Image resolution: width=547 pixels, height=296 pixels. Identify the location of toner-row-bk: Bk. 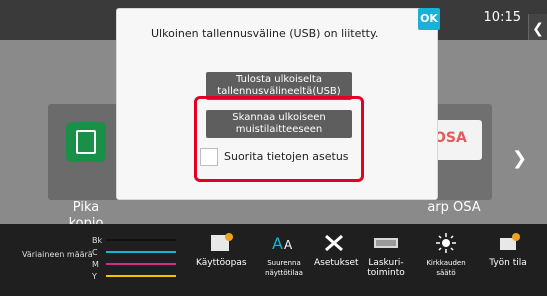
(137, 241).